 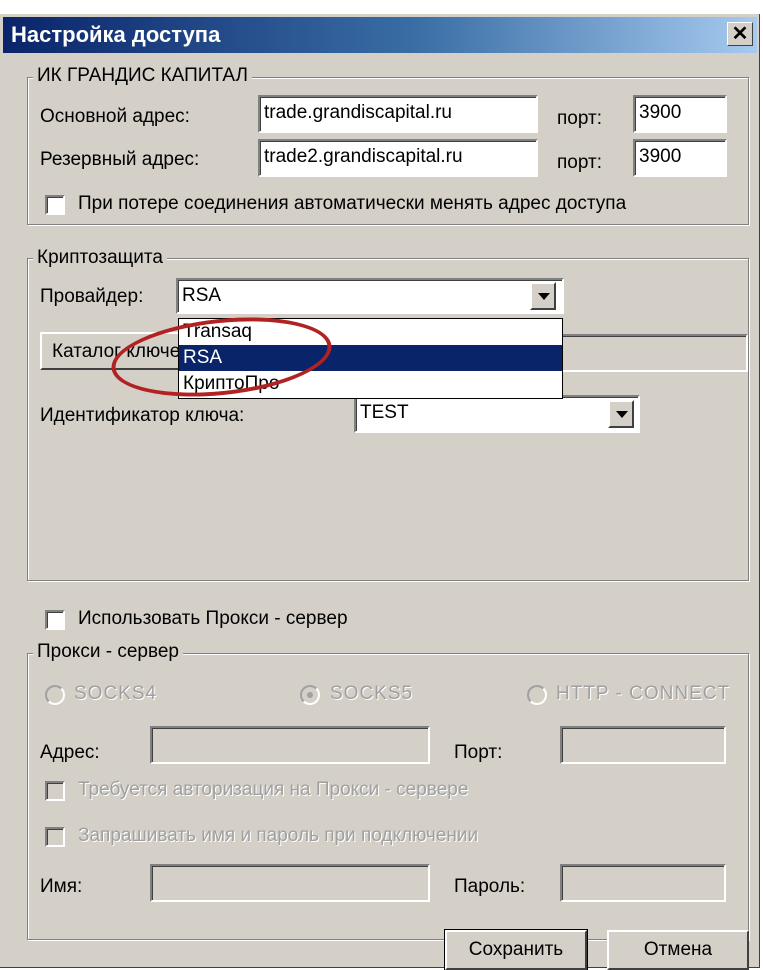 What do you see at coordinates (310, 695) in the screenshot?
I see `socks5-radio` at bounding box center [310, 695].